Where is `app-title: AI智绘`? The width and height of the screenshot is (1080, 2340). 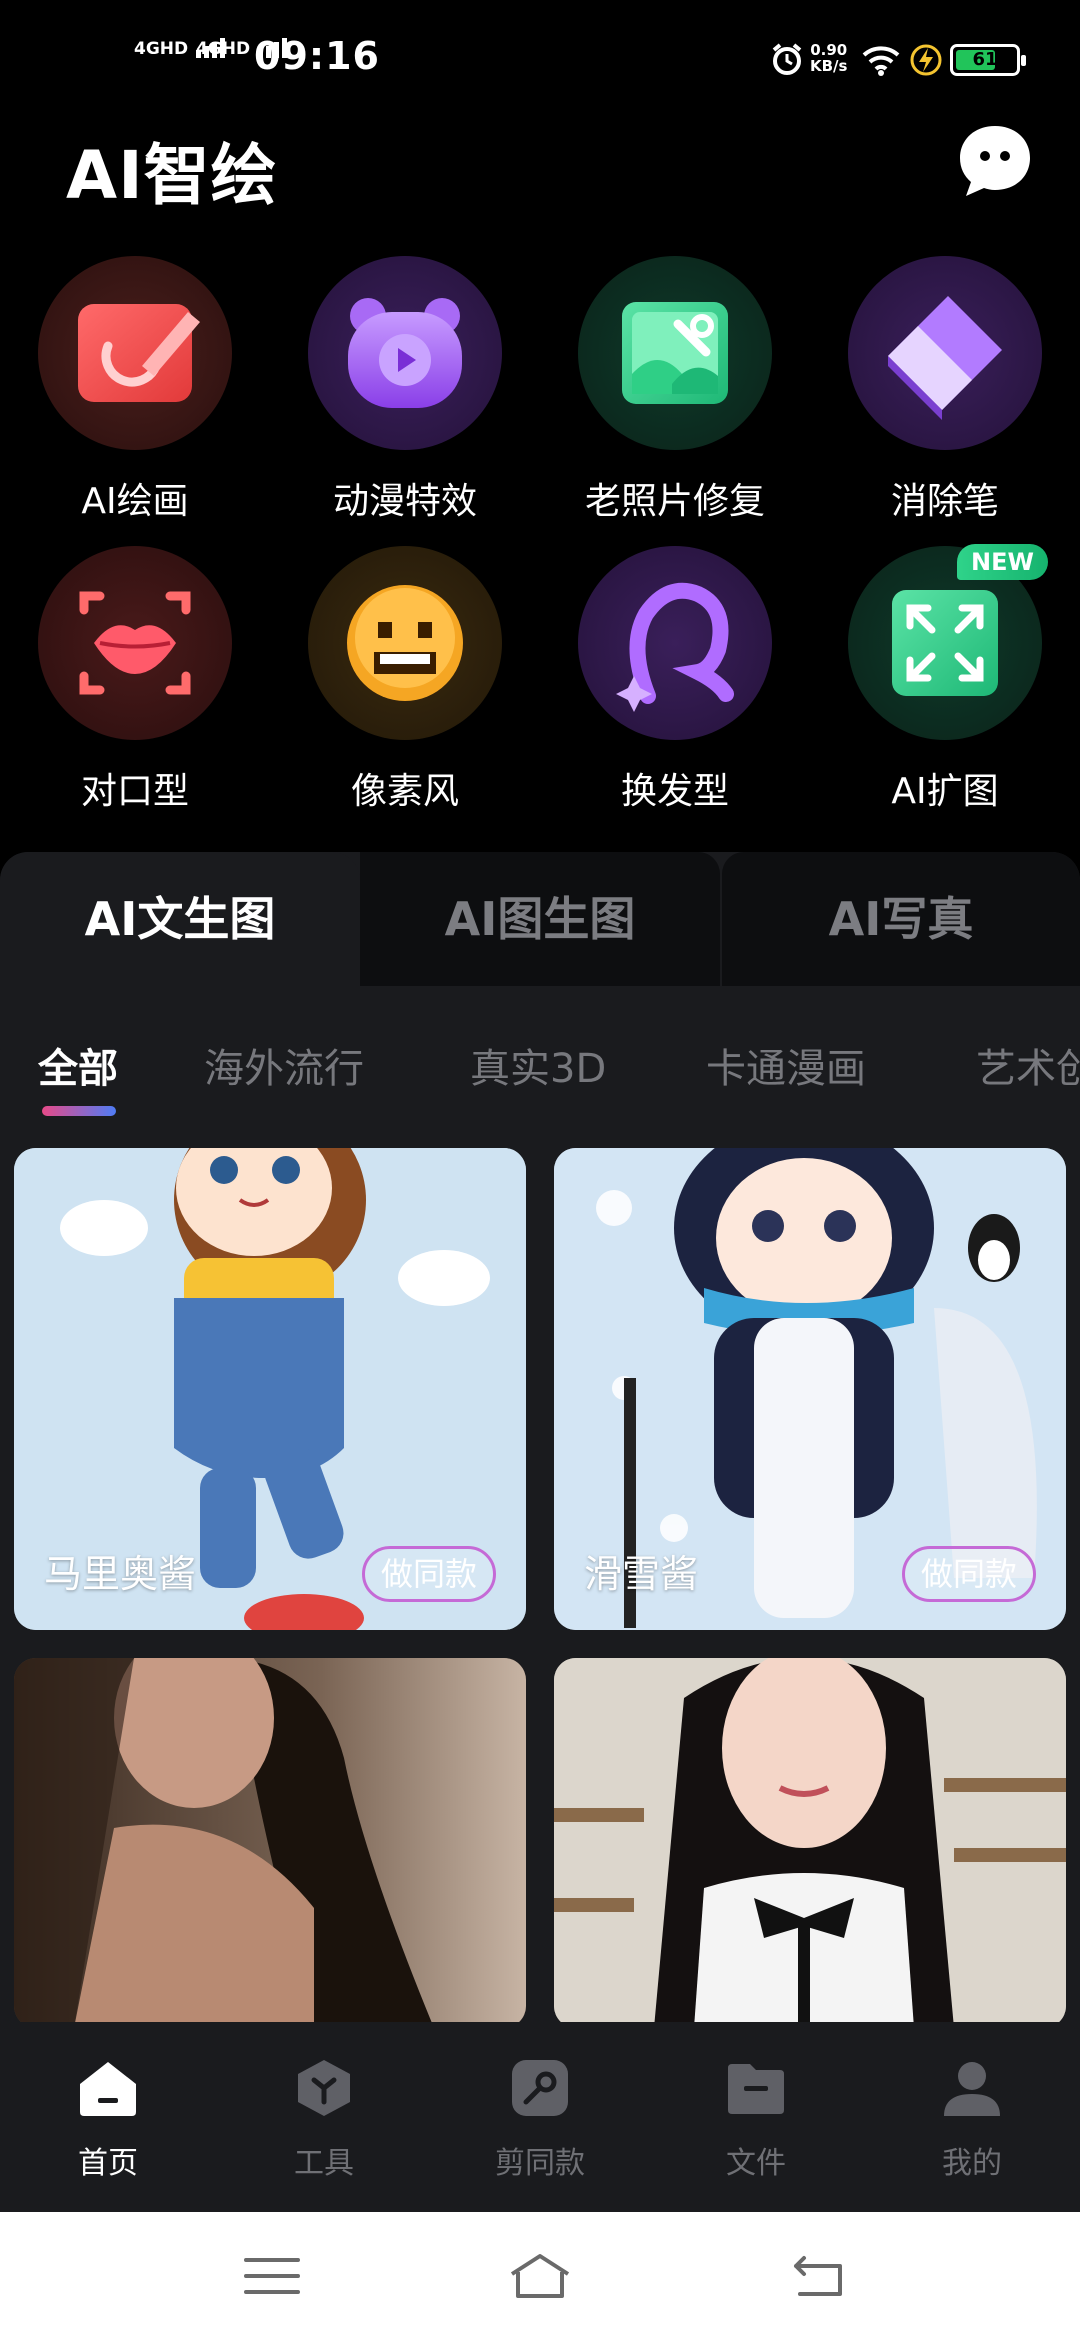
app-title: AI智绘 is located at coordinates (172, 175).